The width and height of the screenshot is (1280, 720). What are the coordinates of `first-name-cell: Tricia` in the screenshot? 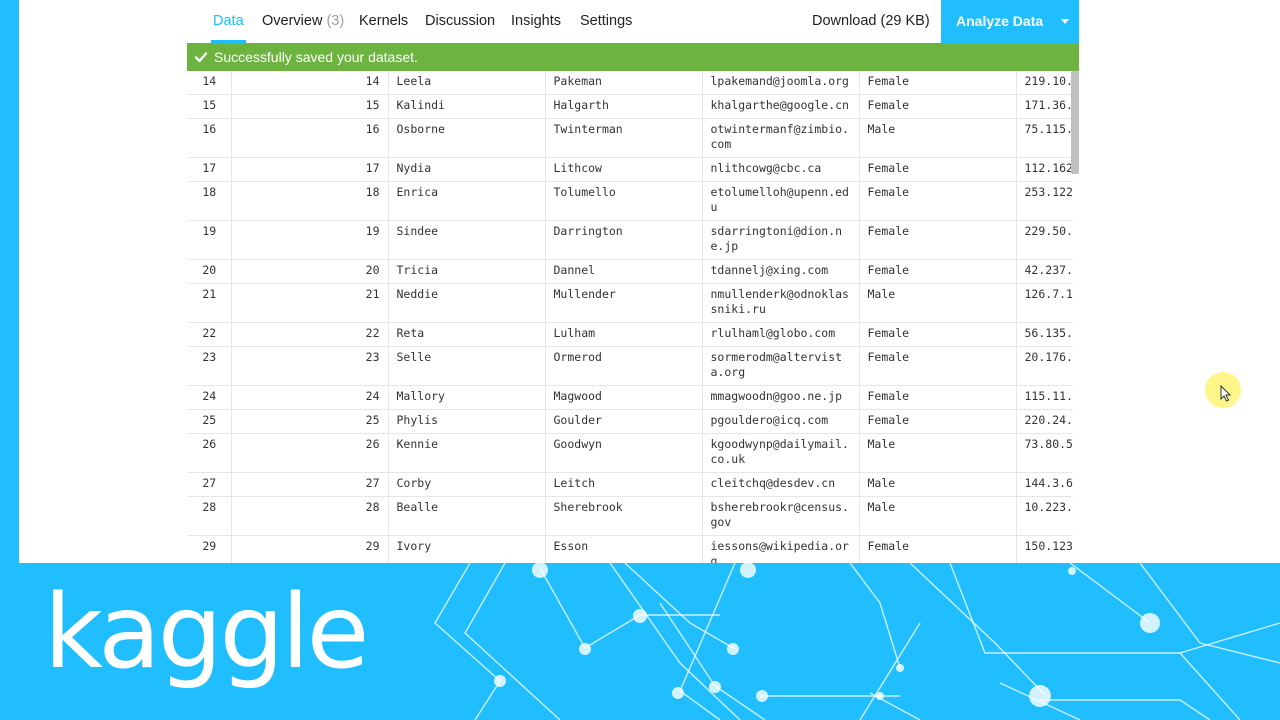 It's located at (466, 271).